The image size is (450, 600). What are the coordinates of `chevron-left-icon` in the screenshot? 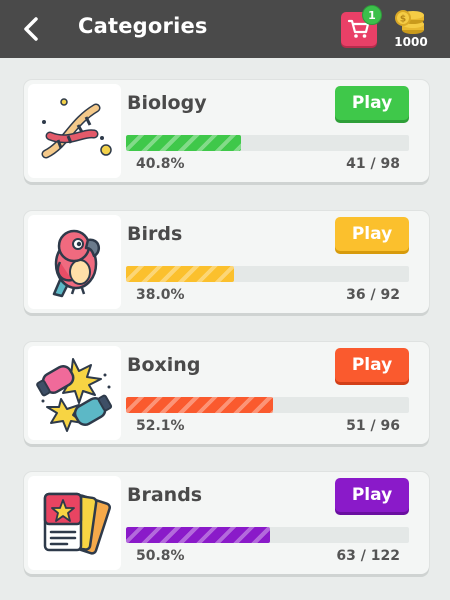 It's located at (31, 29).